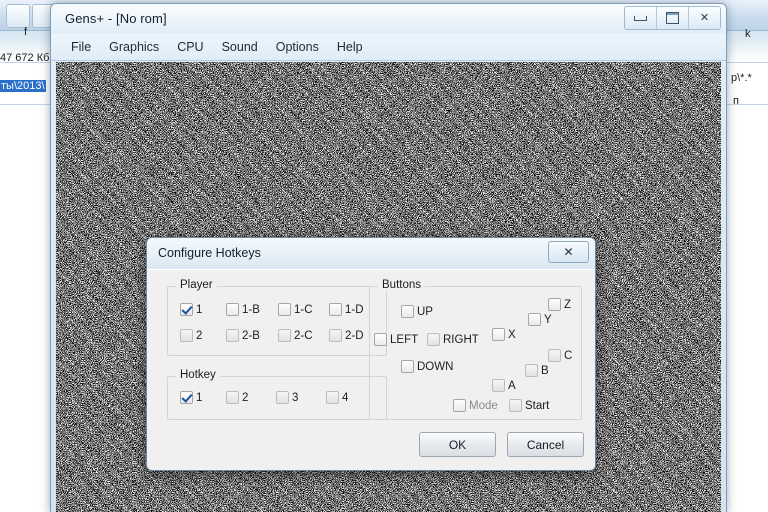 This screenshot has width=768, height=512. Describe the element at coordinates (134, 47) in the screenshot. I see `menu-item-graphics: Graphics` at that location.